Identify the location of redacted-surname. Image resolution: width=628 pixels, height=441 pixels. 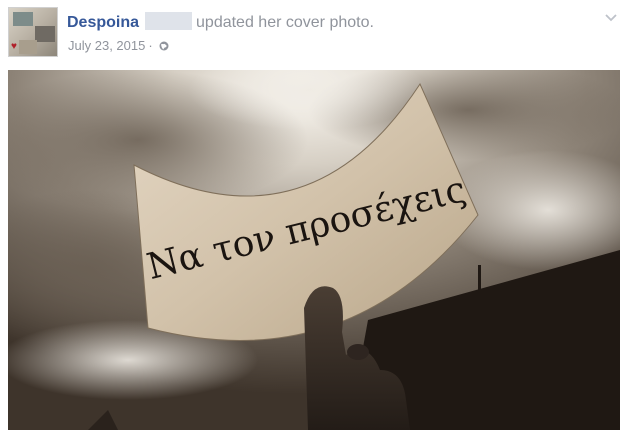
(169, 21).